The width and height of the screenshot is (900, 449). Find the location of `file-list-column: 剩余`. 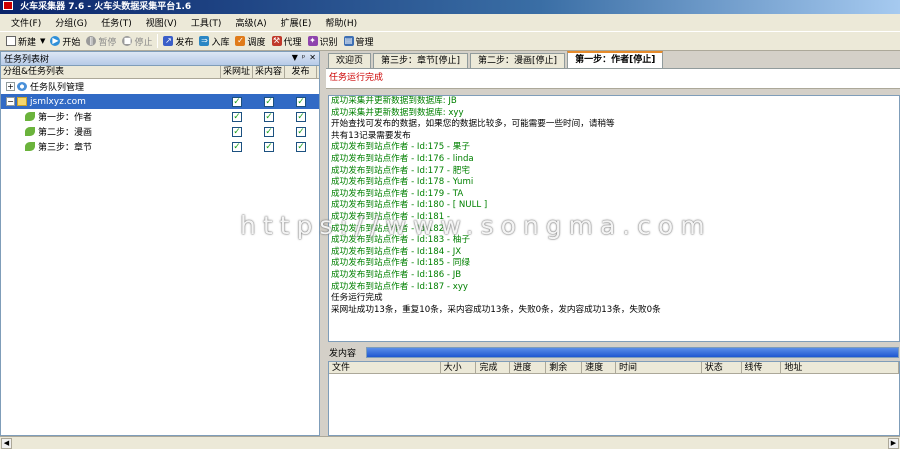

file-list-column: 剩余 is located at coordinates (564, 367).